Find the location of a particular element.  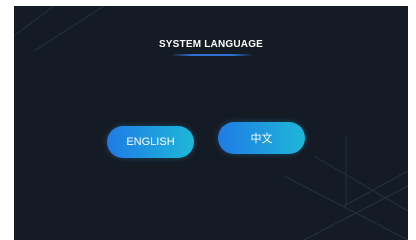

english-button-label: ENGLISH is located at coordinates (150, 142).